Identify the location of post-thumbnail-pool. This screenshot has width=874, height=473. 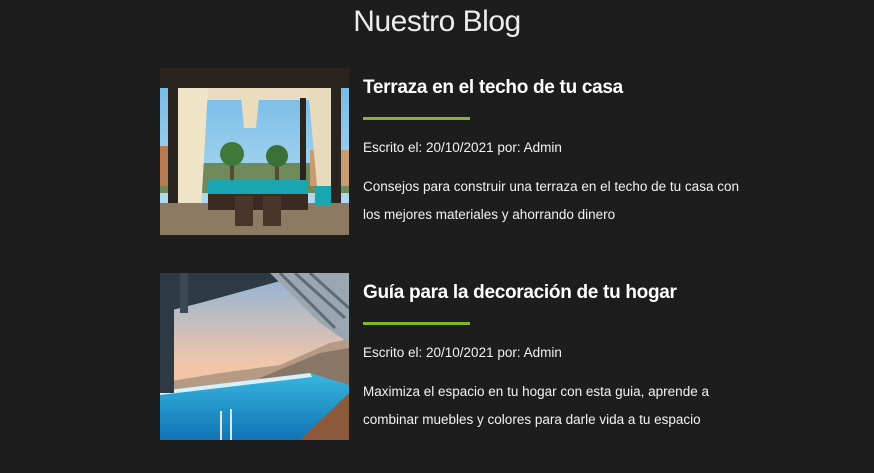
(254, 356).